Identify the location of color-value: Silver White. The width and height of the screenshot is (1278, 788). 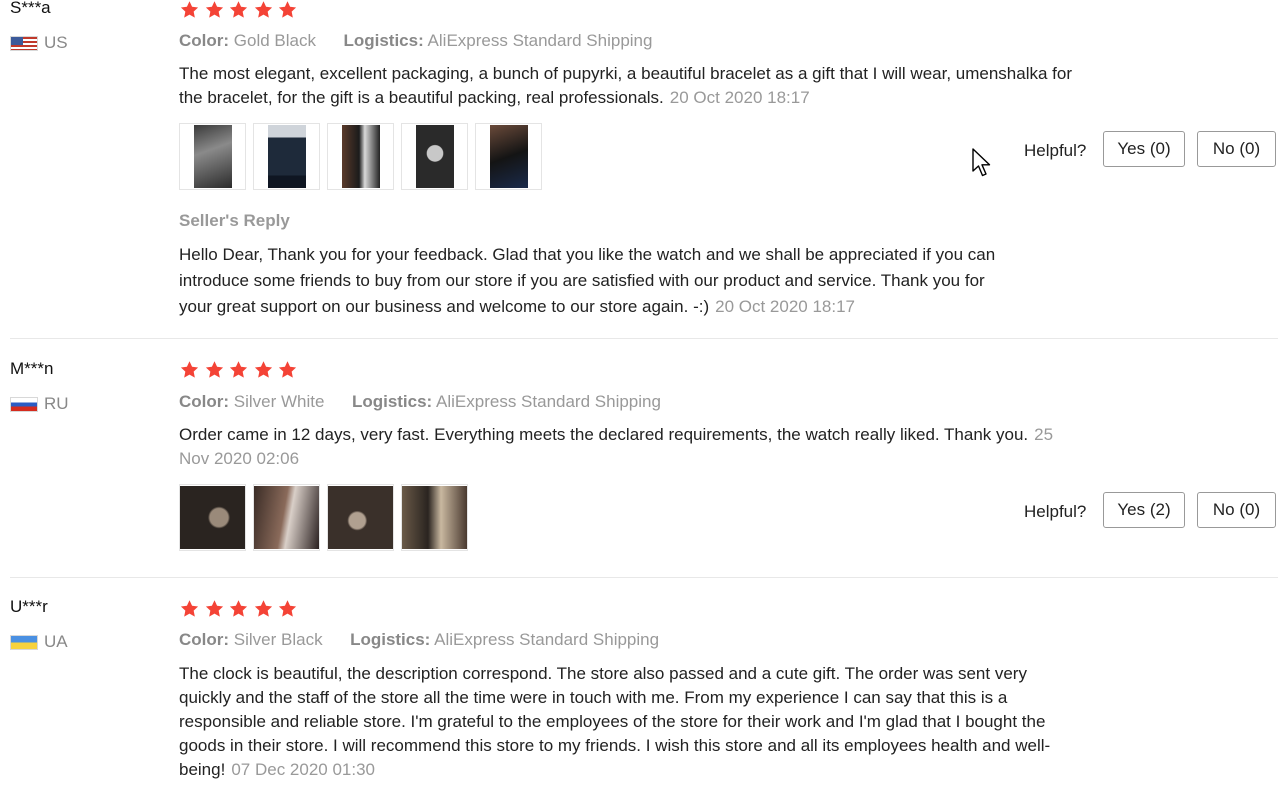
(279, 401).